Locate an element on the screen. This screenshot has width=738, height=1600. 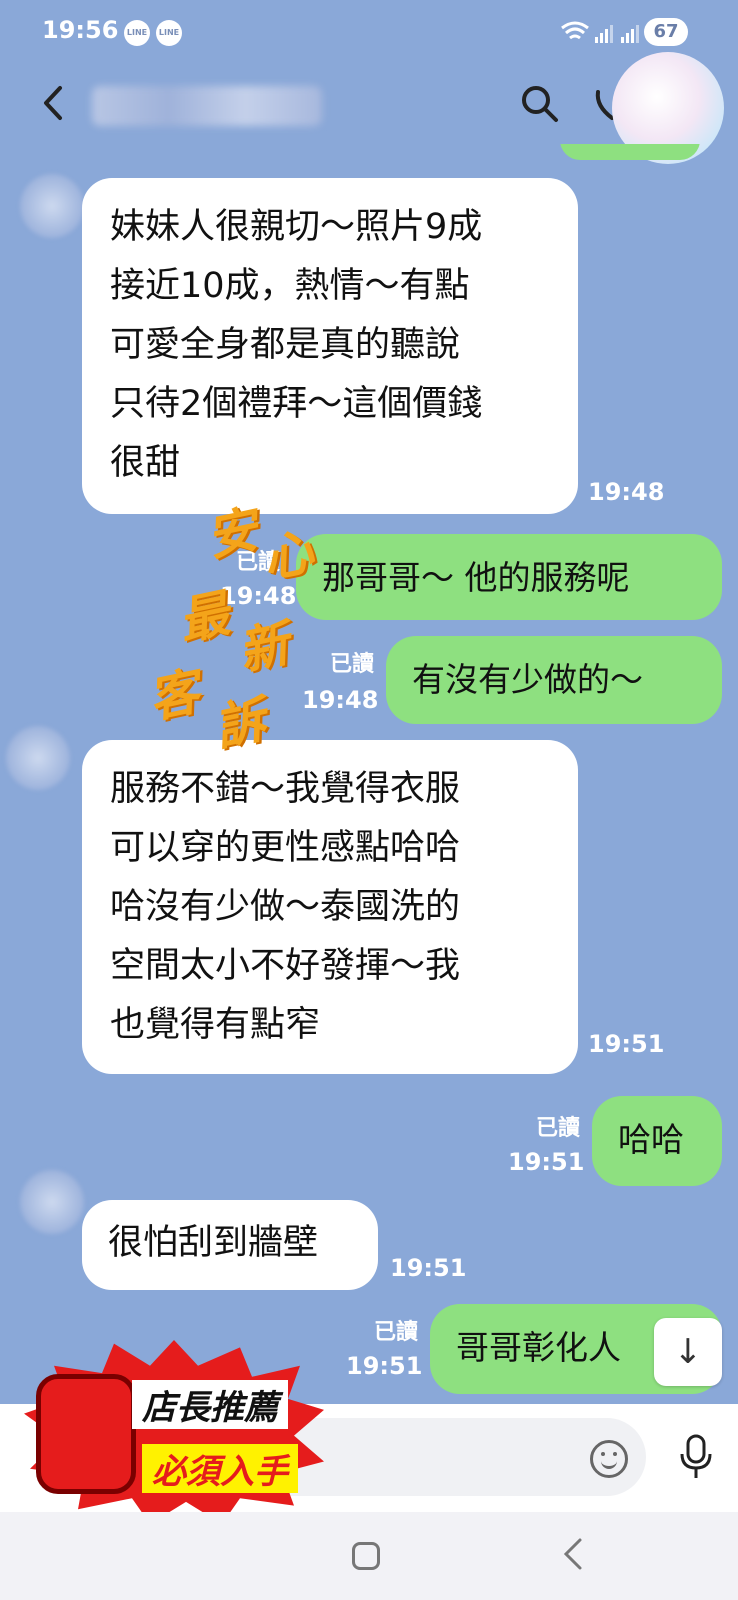
message-bubble-partial is located at coordinates (630, 152).